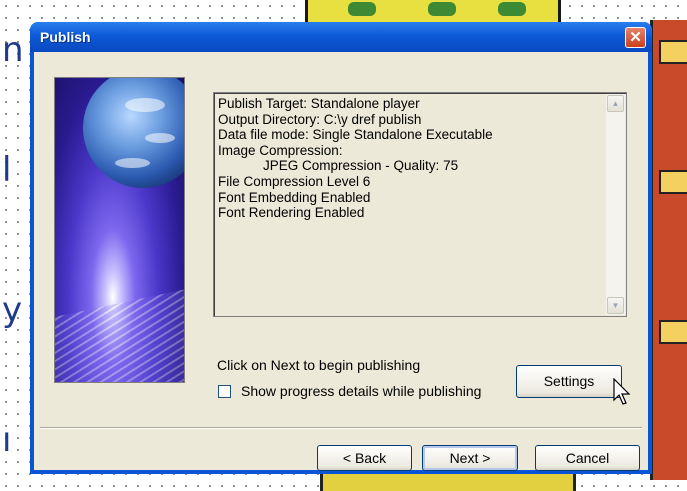 The height and width of the screenshot is (491, 687). I want to click on summary-line: File Compression Level 6, so click(294, 181).